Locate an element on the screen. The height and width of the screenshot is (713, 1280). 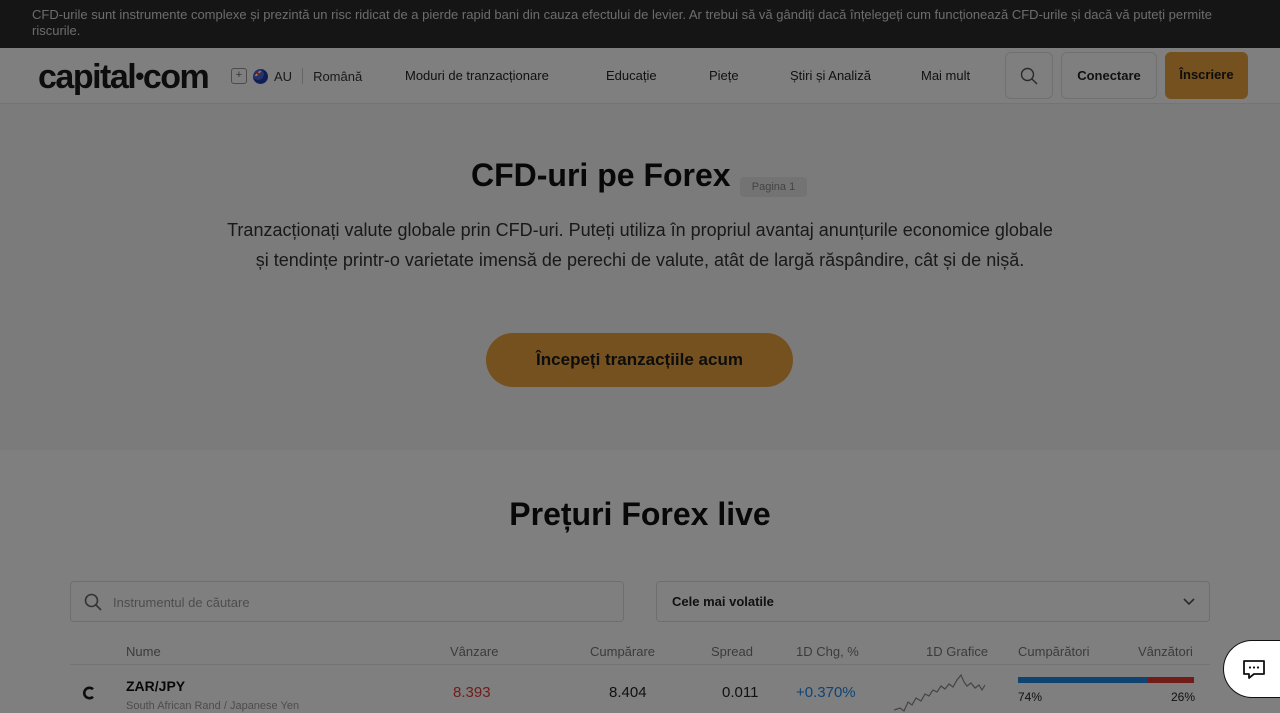
nav-news-analysis: Știri și Analiză is located at coordinates (830, 75).